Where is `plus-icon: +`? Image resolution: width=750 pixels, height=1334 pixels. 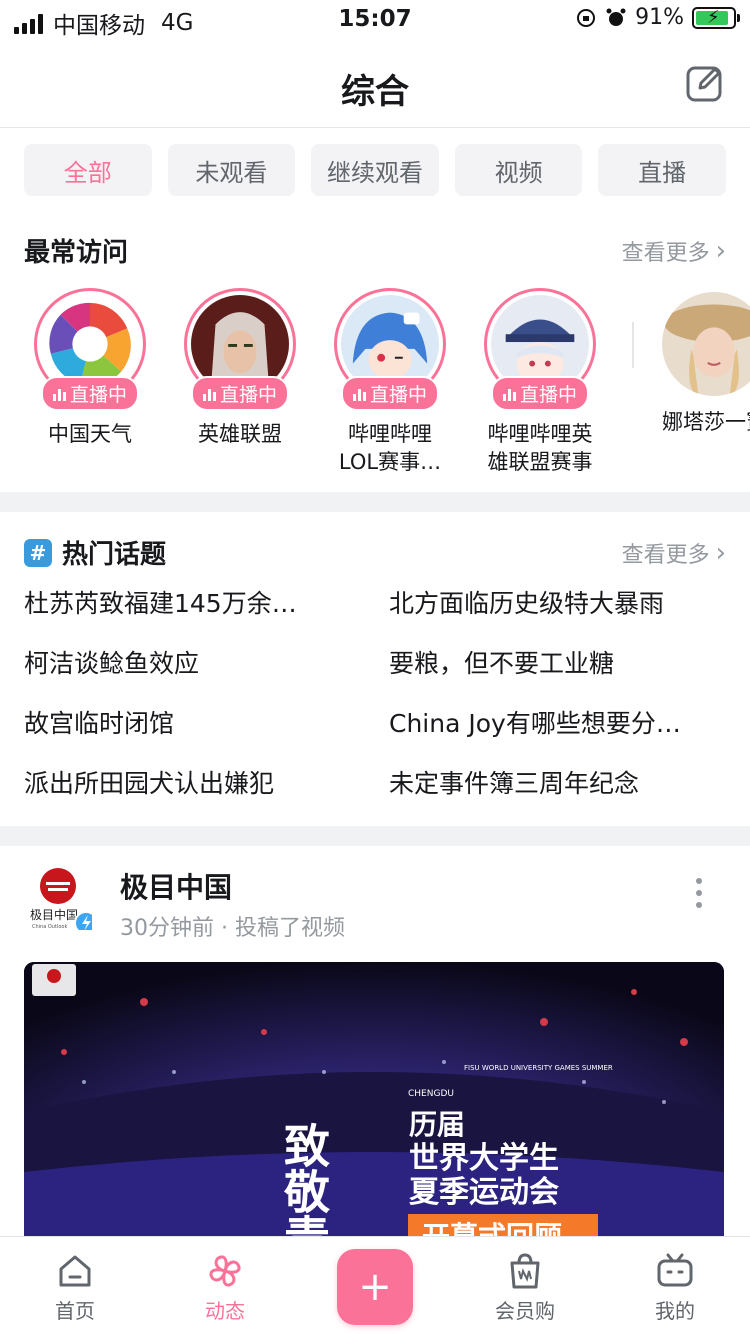 plus-icon: + is located at coordinates (375, 1287).